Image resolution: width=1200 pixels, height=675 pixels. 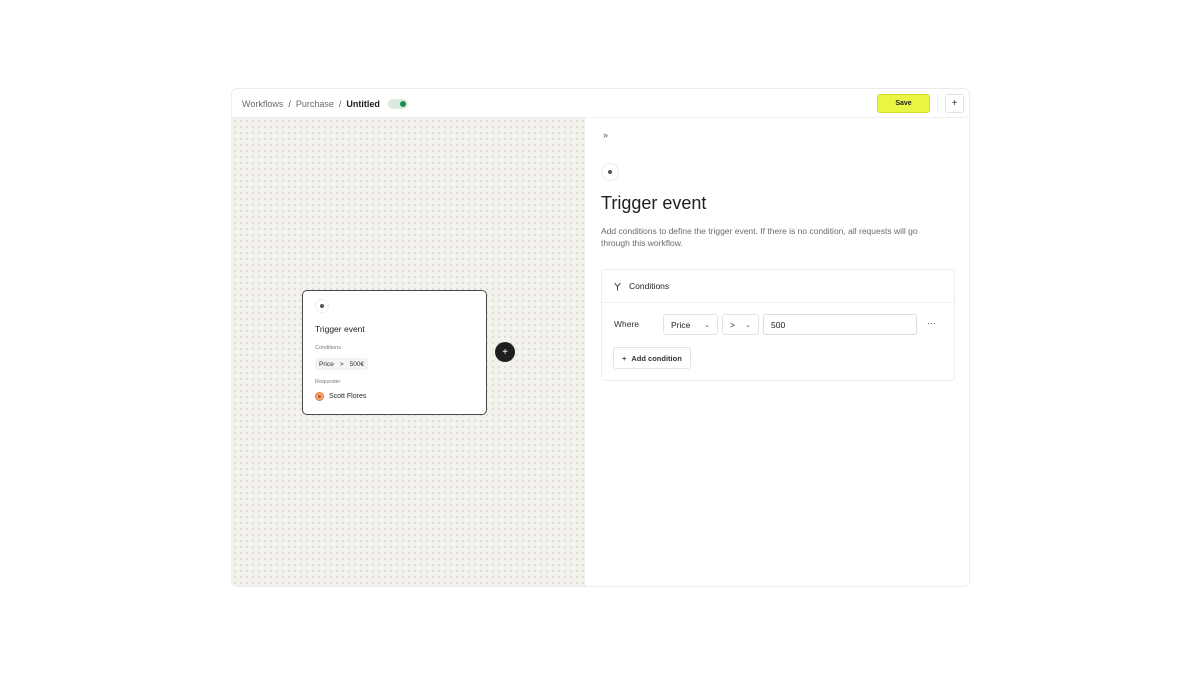 I want to click on field-select: Price ⌄, so click(x=690, y=324).